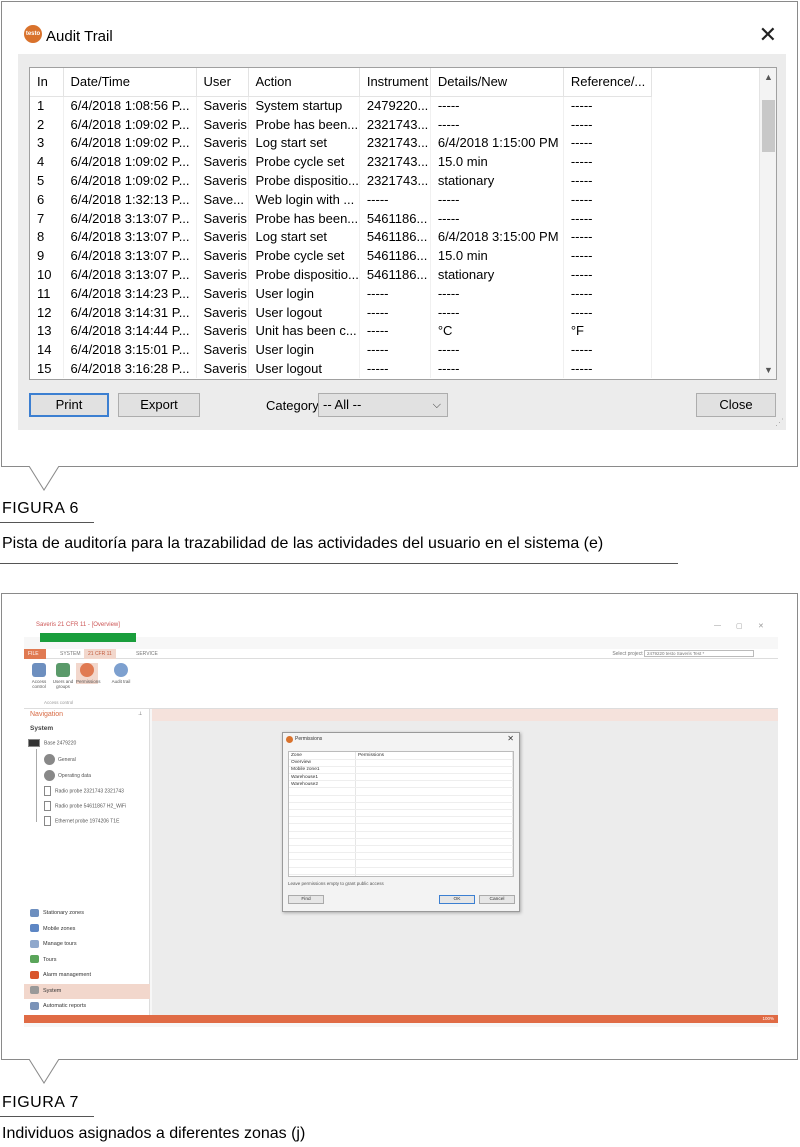 This screenshot has width=800, height=1147. Describe the element at coordinates (739, 626) in the screenshot. I see `restore-icon: ▢` at that location.